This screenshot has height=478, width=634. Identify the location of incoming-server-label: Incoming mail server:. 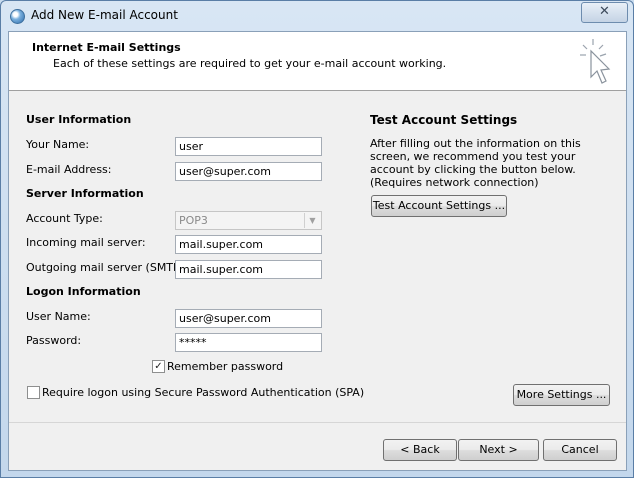
(86, 242).